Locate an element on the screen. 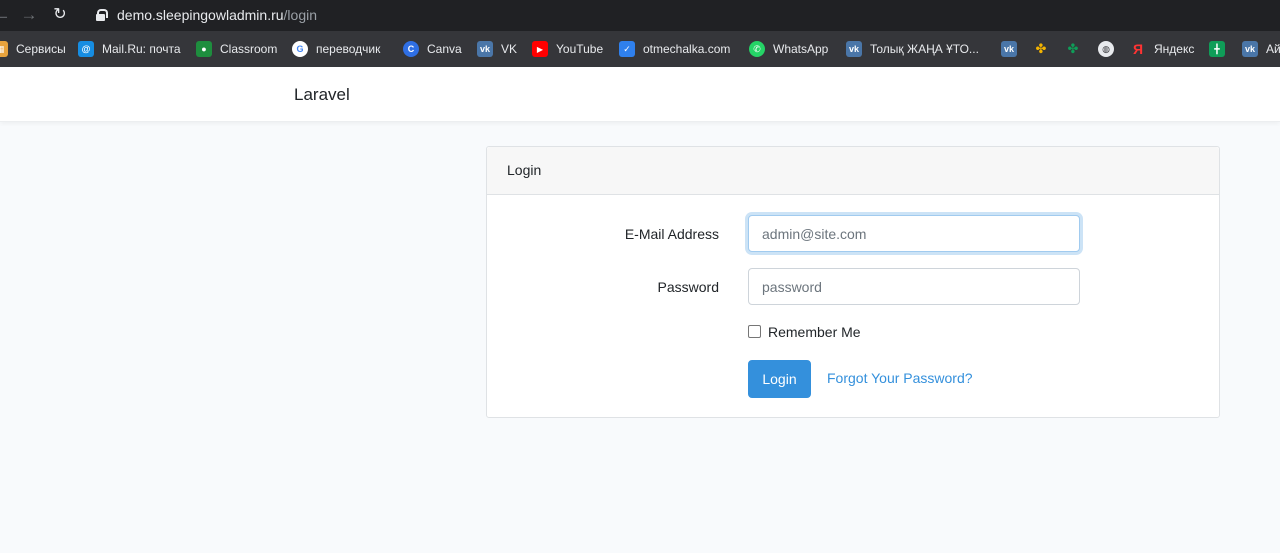  bookmark-otmechalka: ✓ otmechalka.com is located at coordinates (674, 49).